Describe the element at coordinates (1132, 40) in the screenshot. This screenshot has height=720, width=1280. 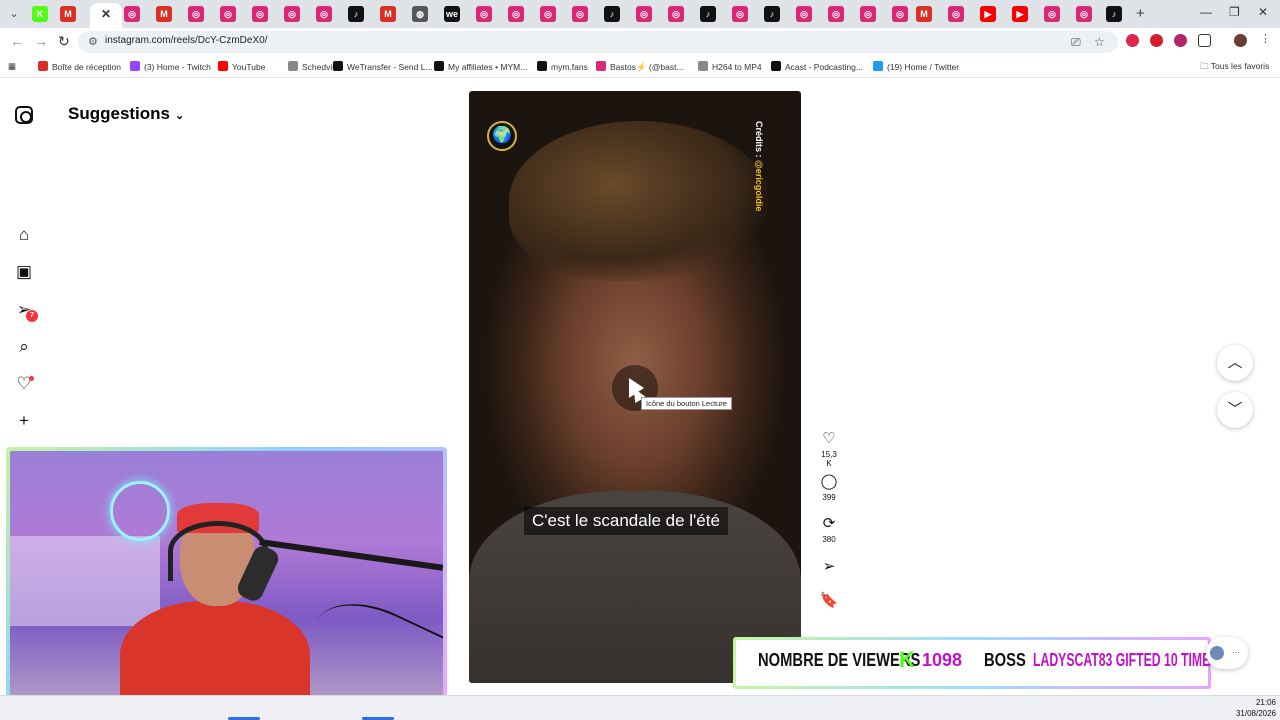
I see `adblock-extension-icon` at that location.